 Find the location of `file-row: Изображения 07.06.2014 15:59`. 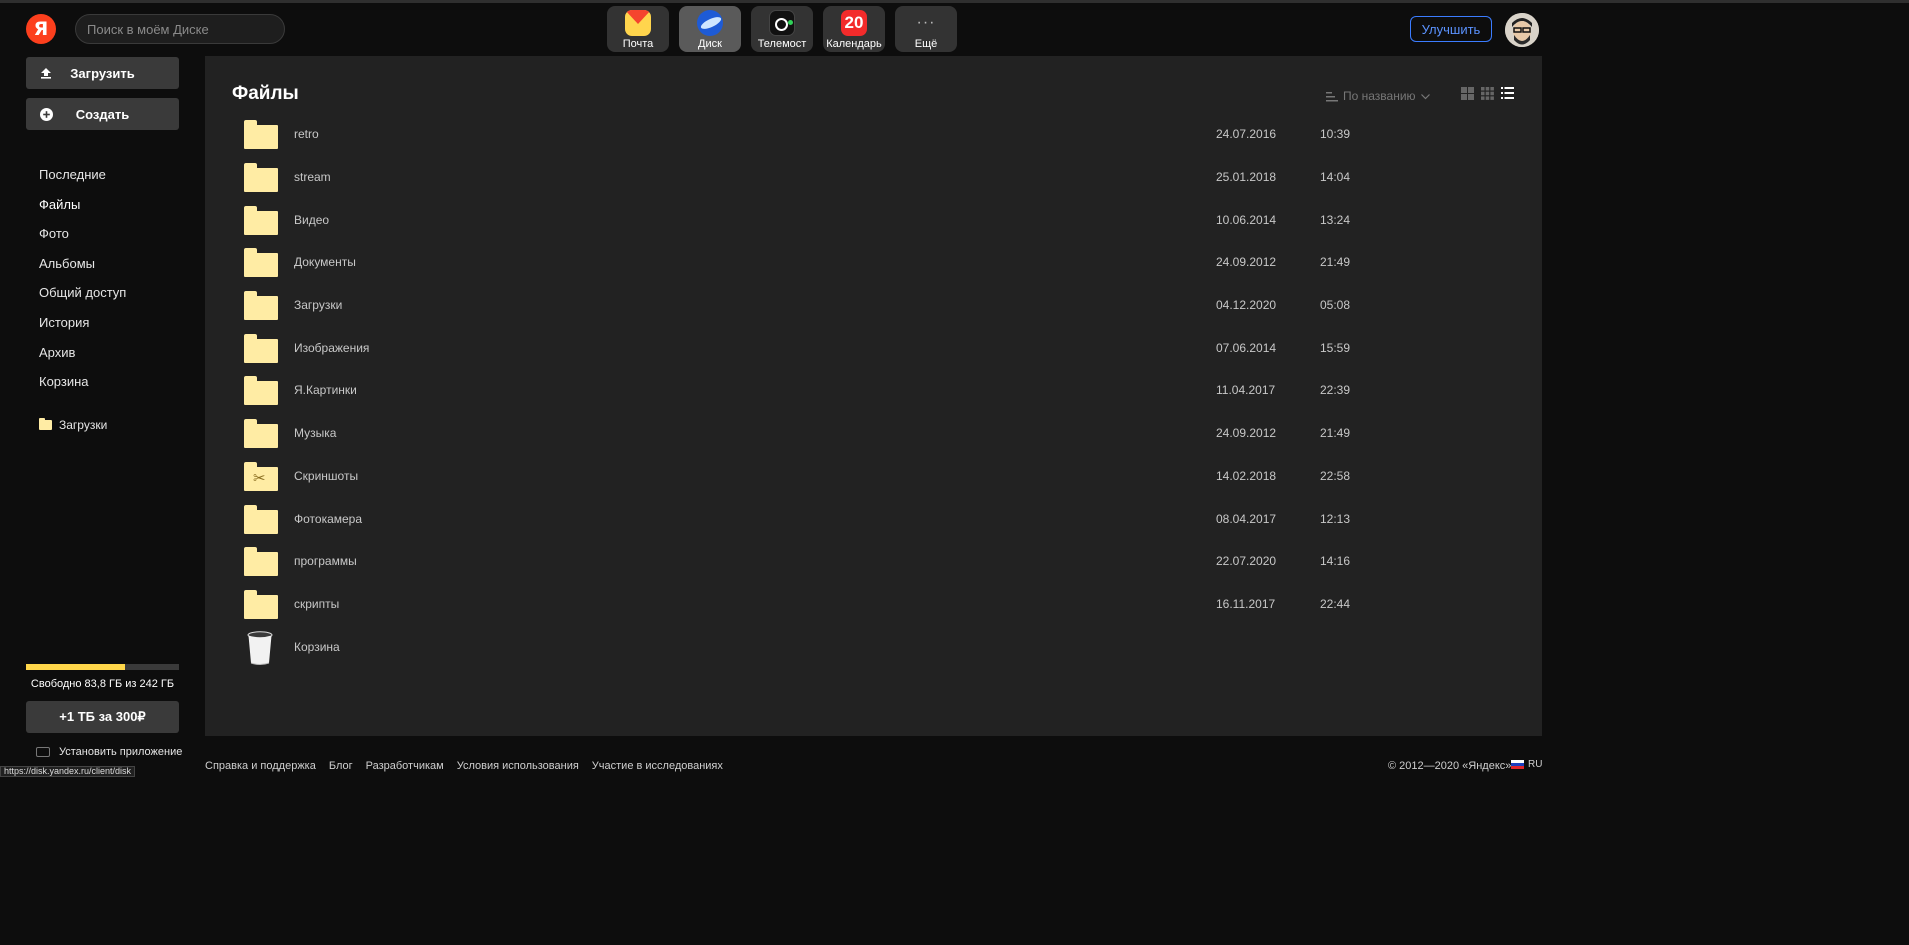

file-row: Изображения 07.06.2014 15:59 is located at coordinates (888, 347).